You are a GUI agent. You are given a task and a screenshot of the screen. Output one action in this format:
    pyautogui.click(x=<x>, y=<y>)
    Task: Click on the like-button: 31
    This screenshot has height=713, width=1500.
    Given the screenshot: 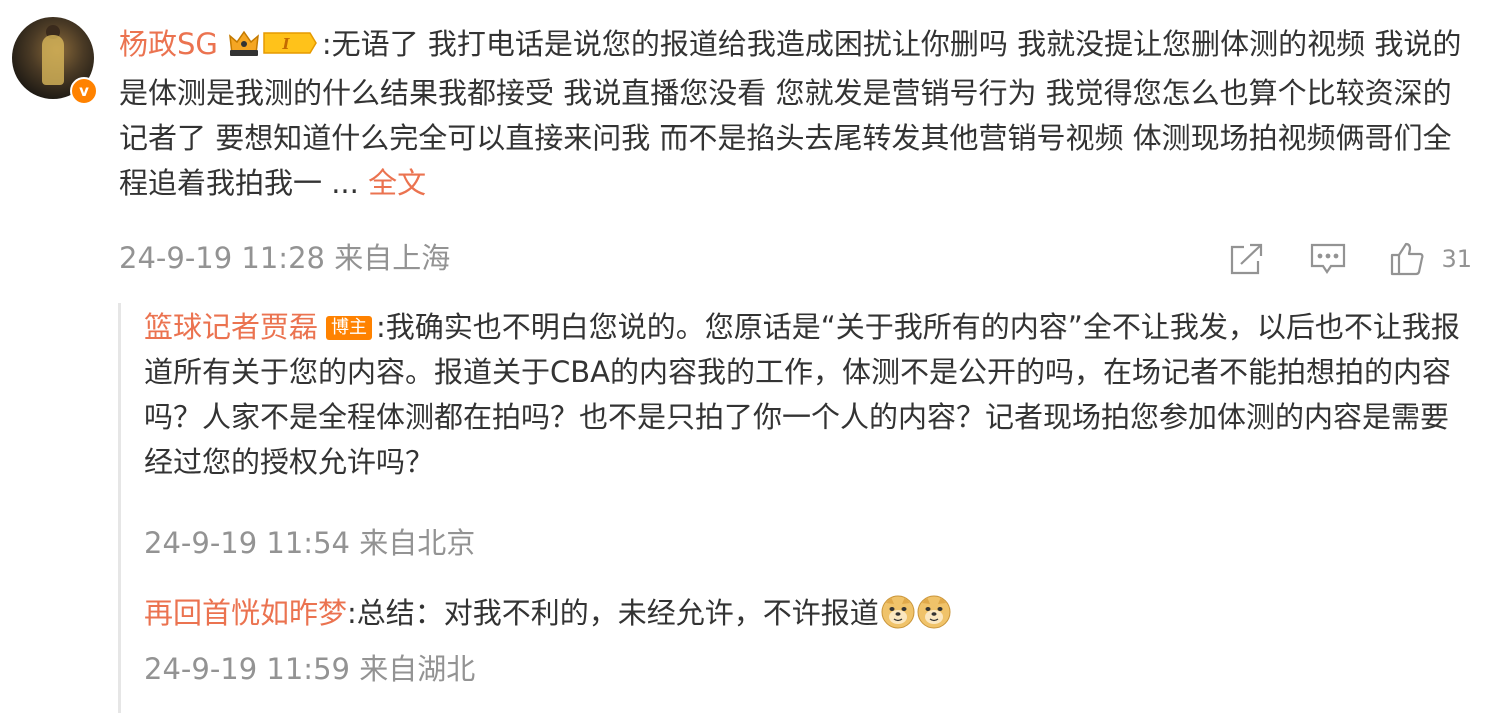 What is the action you would take?
    pyautogui.click(x=1430, y=259)
    